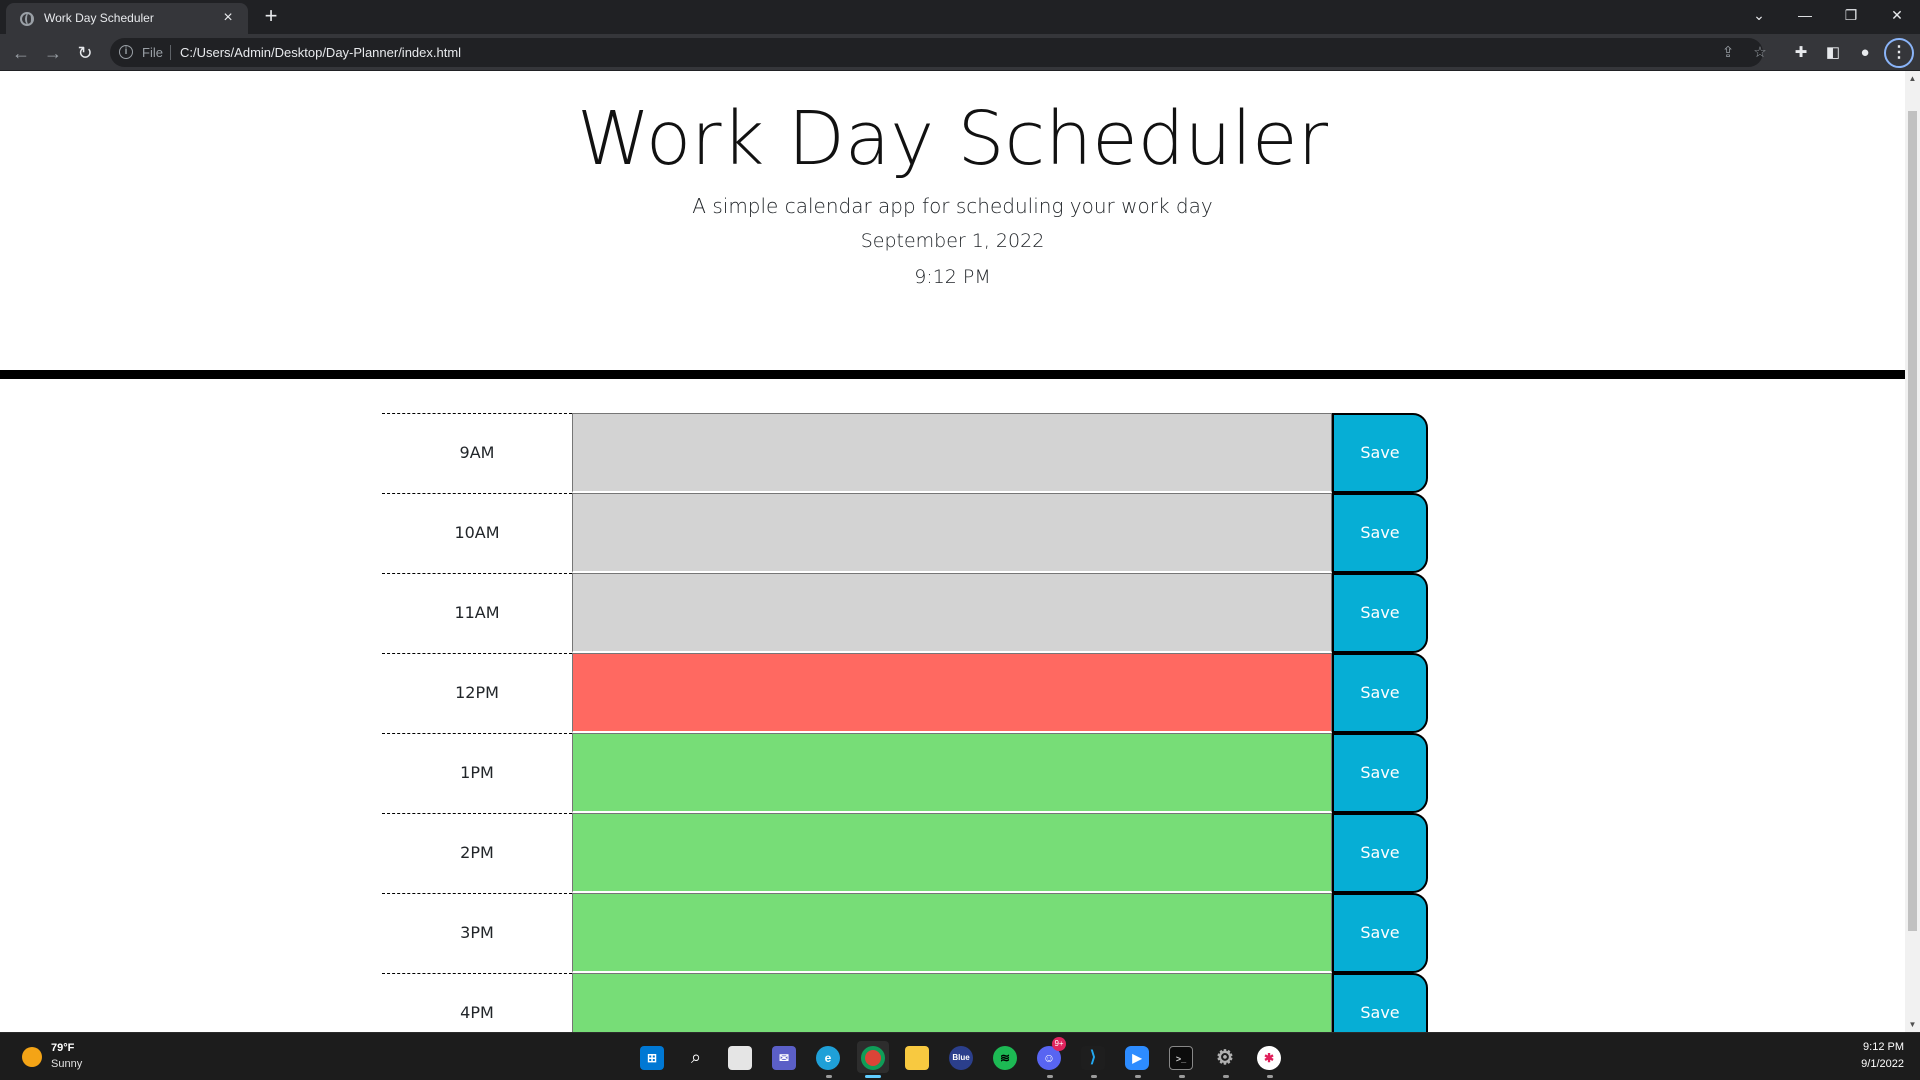 The width and height of the screenshot is (1920, 1080). What do you see at coordinates (477, 533) in the screenshot?
I see `hour-label: 10AM` at bounding box center [477, 533].